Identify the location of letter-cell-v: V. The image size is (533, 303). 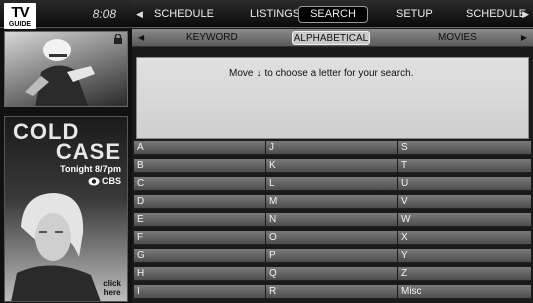
(464, 202).